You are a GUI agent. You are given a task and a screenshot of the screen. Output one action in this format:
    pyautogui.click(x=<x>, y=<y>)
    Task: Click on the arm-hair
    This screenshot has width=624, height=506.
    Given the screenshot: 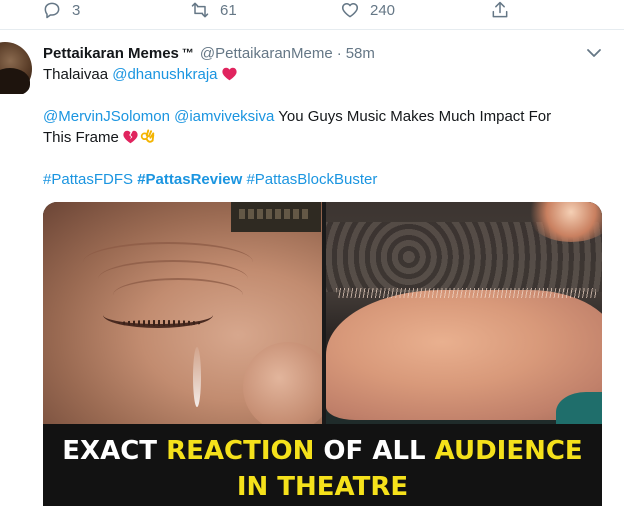 What is the action you would take?
    pyautogui.click(x=466, y=293)
    